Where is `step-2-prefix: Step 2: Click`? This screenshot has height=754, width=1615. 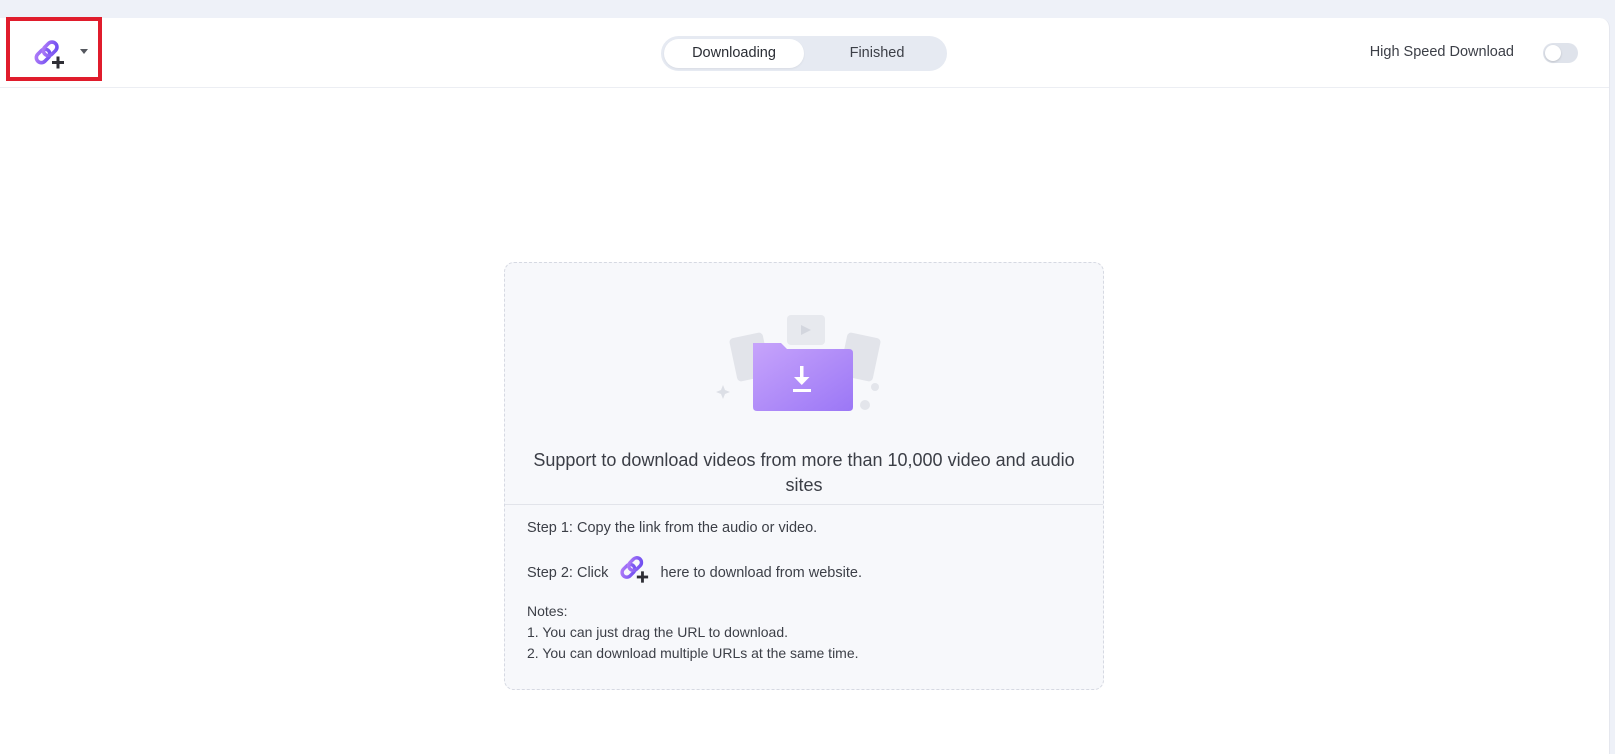
step-2-prefix: Step 2: Click is located at coordinates (568, 572).